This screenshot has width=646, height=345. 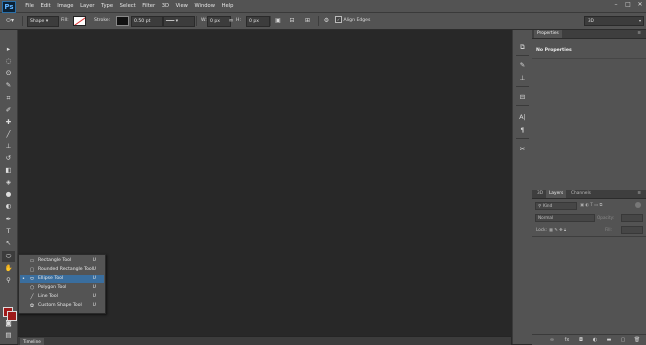 What do you see at coordinates (8, 134) in the screenshot?
I see `brush-tool-icon: ╱` at bounding box center [8, 134].